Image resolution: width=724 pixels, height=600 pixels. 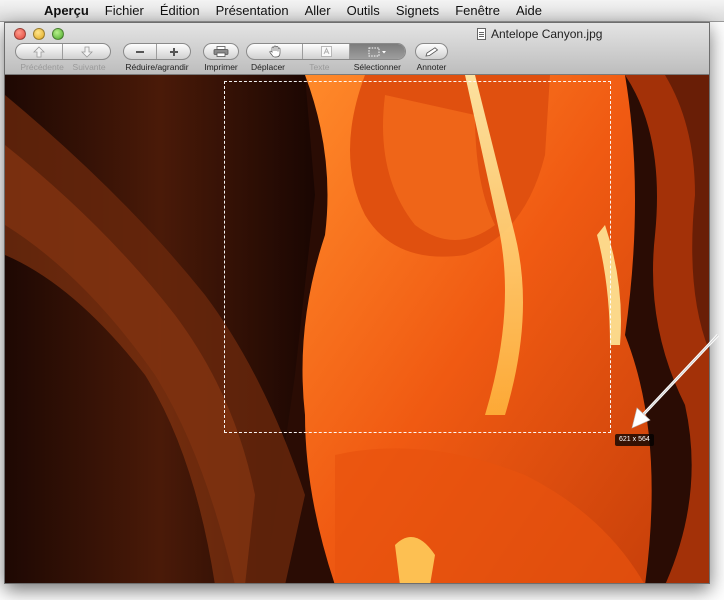 What do you see at coordinates (318, 10) in the screenshot?
I see `menu-aller: Aller` at bounding box center [318, 10].